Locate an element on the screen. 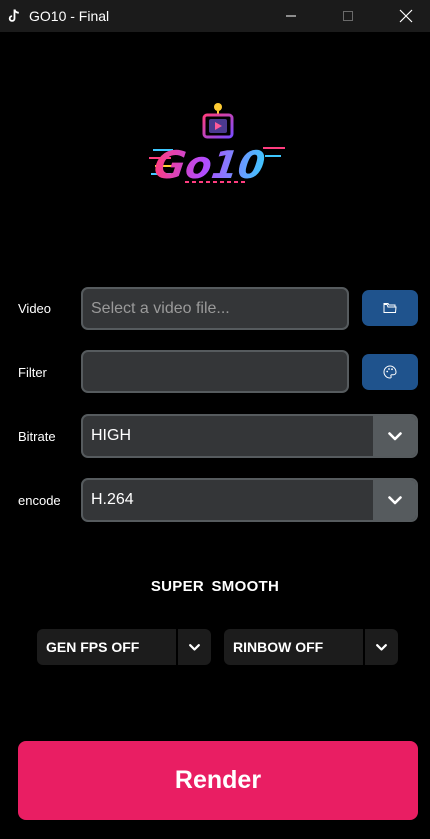 Image resolution: width=430 pixels, height=839 pixels. bitrate-label: Bitrate is located at coordinates (37, 436).